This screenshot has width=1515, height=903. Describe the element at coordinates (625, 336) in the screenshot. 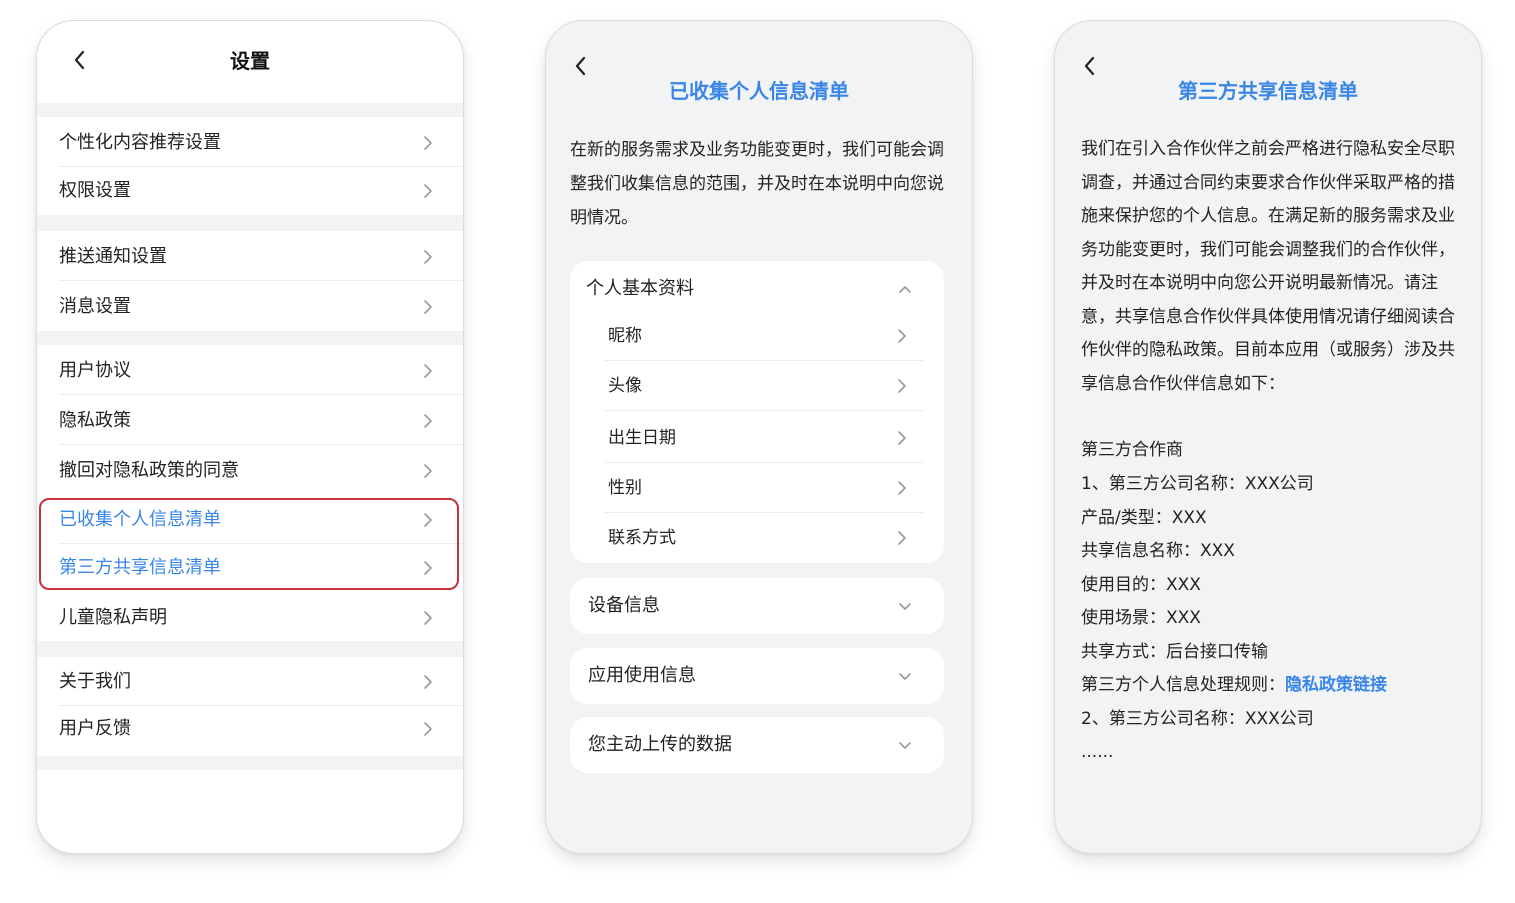

I see `info-item-label: 昵称` at that location.